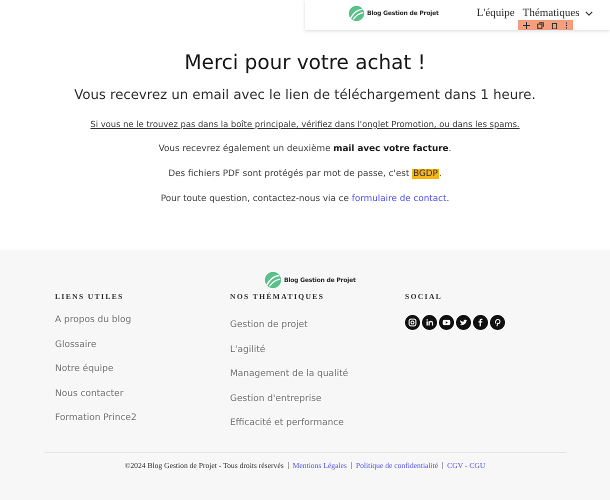 The width and height of the screenshot is (610, 500). Describe the element at coordinates (540, 25) in the screenshot. I see `copy-icon` at that location.